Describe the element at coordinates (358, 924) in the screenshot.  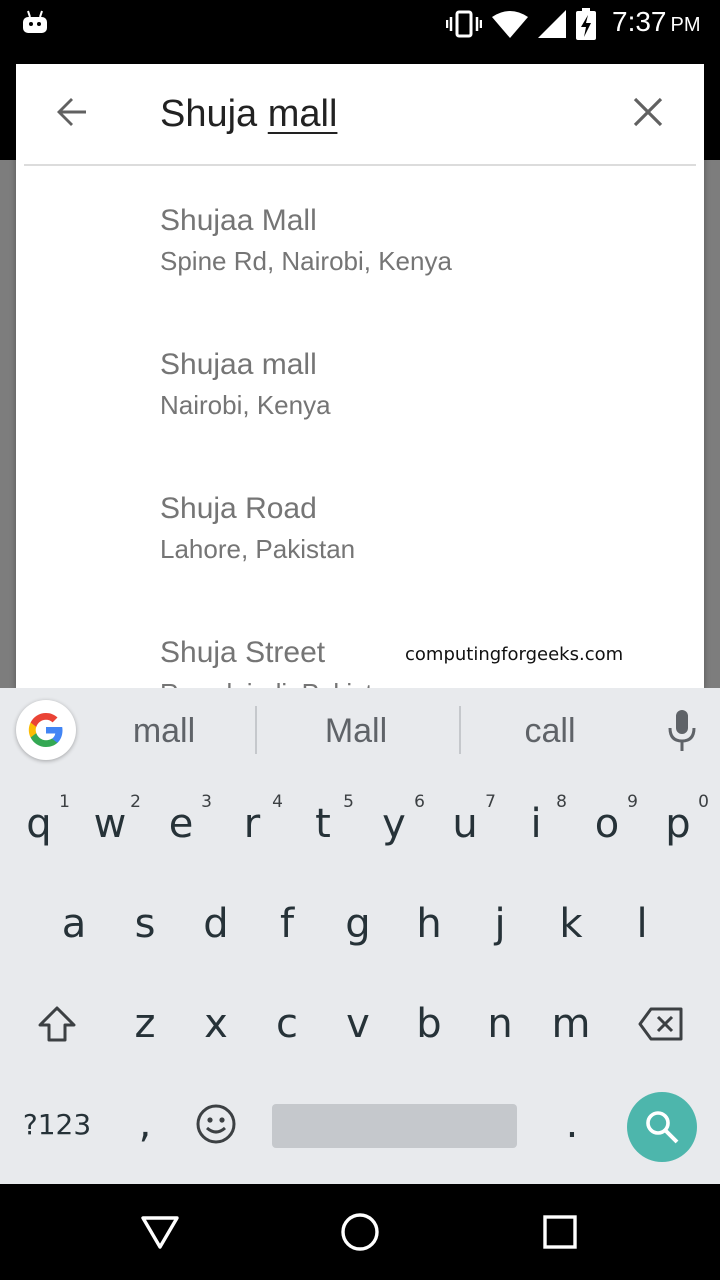
I see `key-g: g` at that location.